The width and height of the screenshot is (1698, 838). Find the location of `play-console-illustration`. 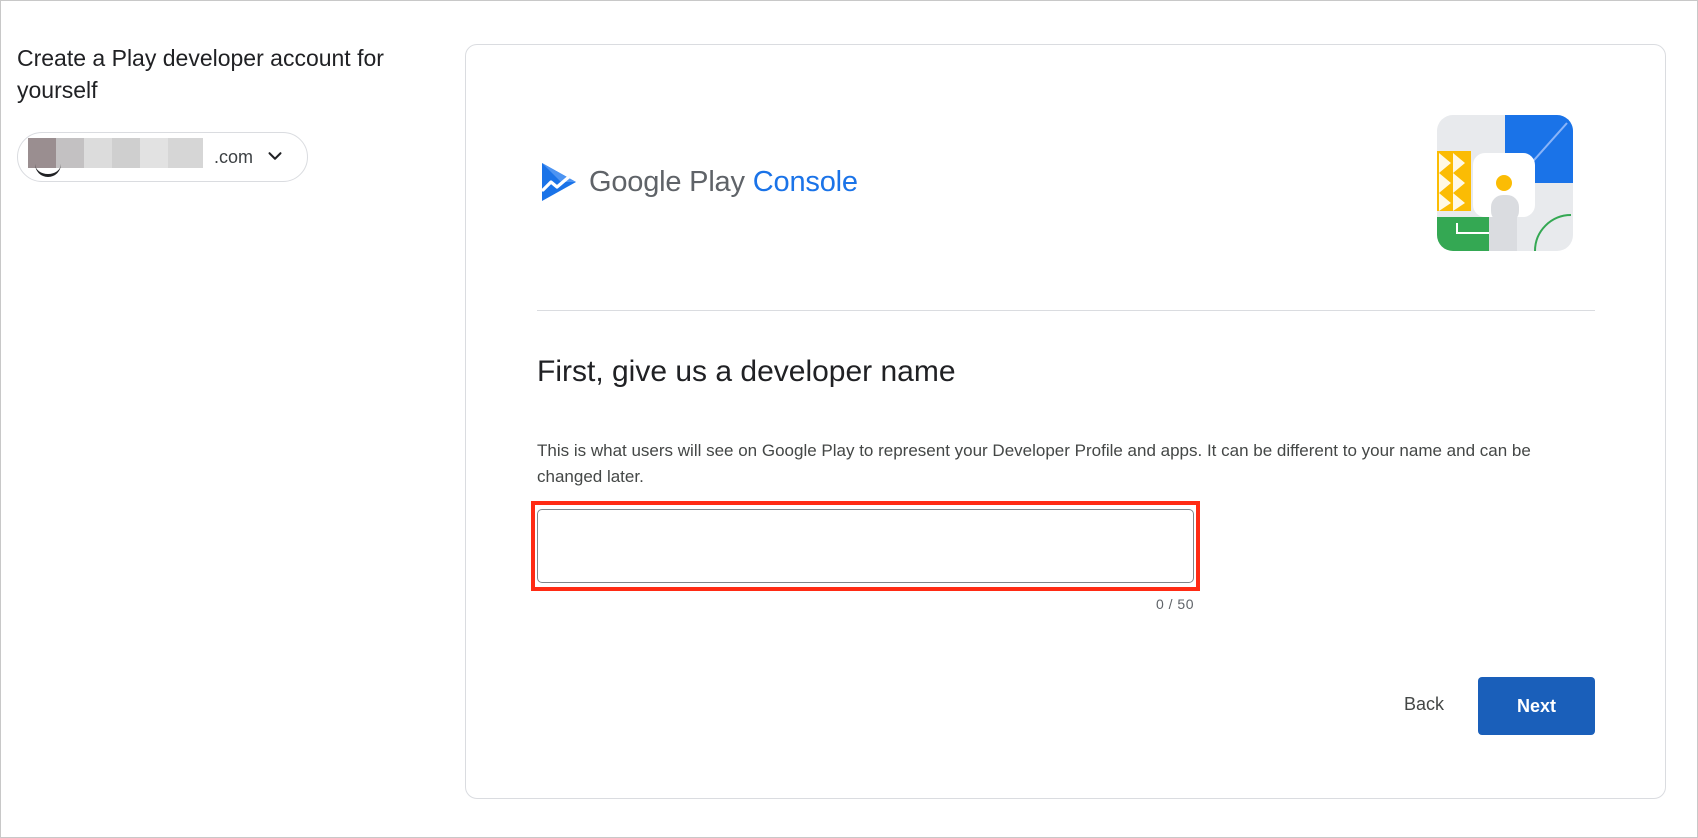

play-console-illustration is located at coordinates (1505, 183).